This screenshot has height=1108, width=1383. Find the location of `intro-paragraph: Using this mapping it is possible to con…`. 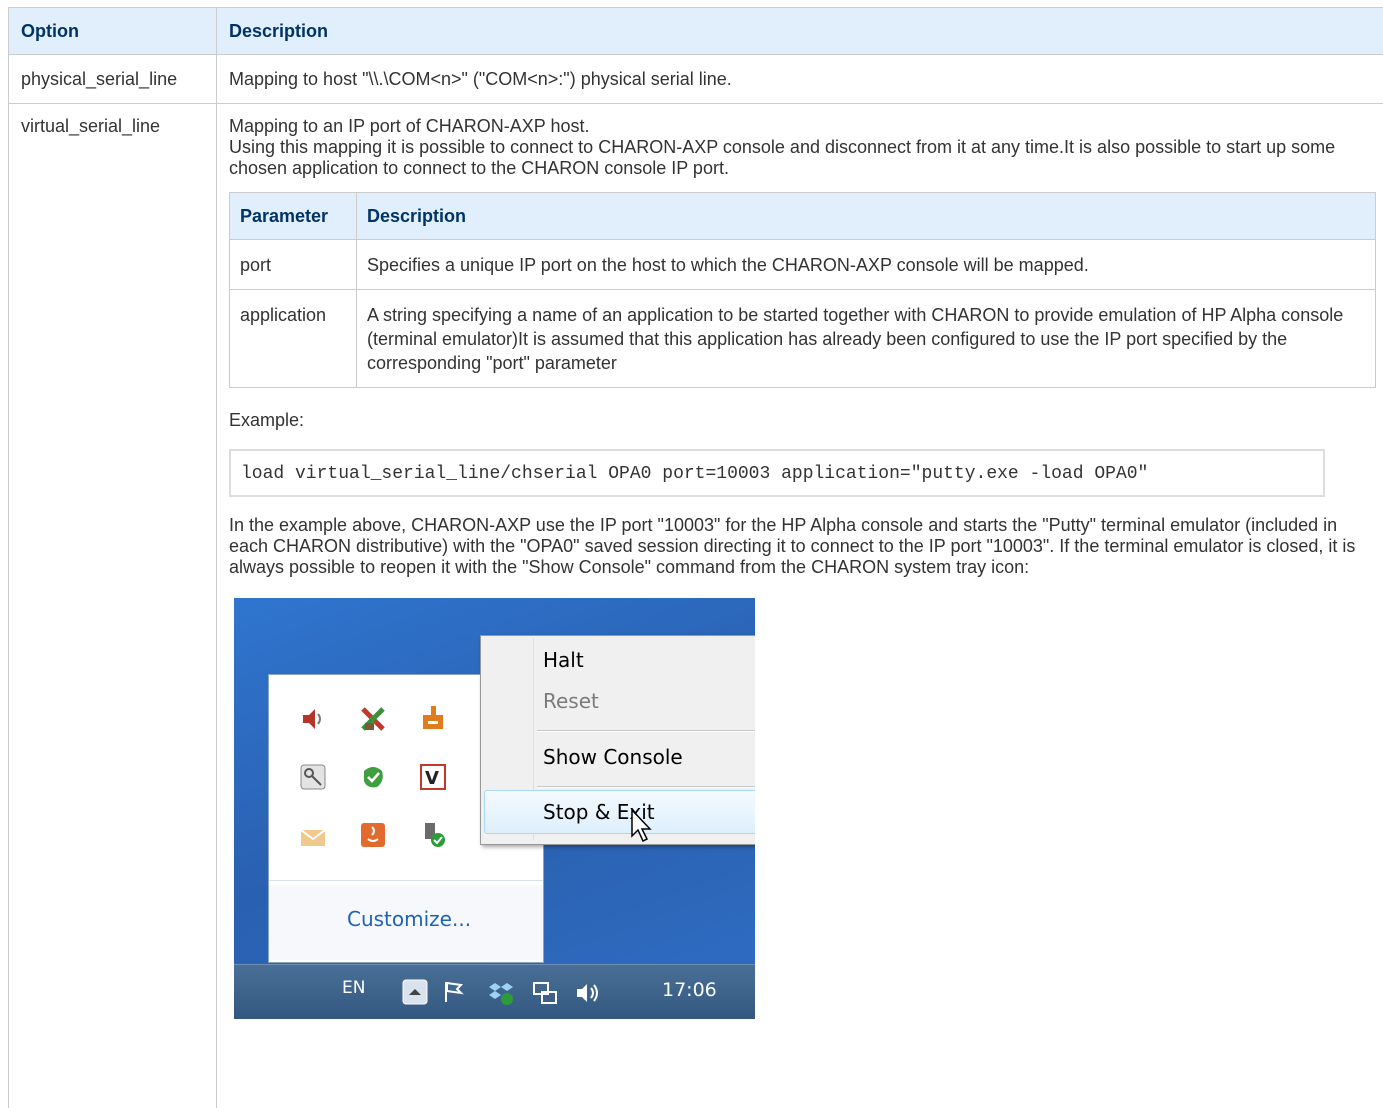

intro-paragraph: Using this mapping it is possible to con… is located at coordinates (800, 158).